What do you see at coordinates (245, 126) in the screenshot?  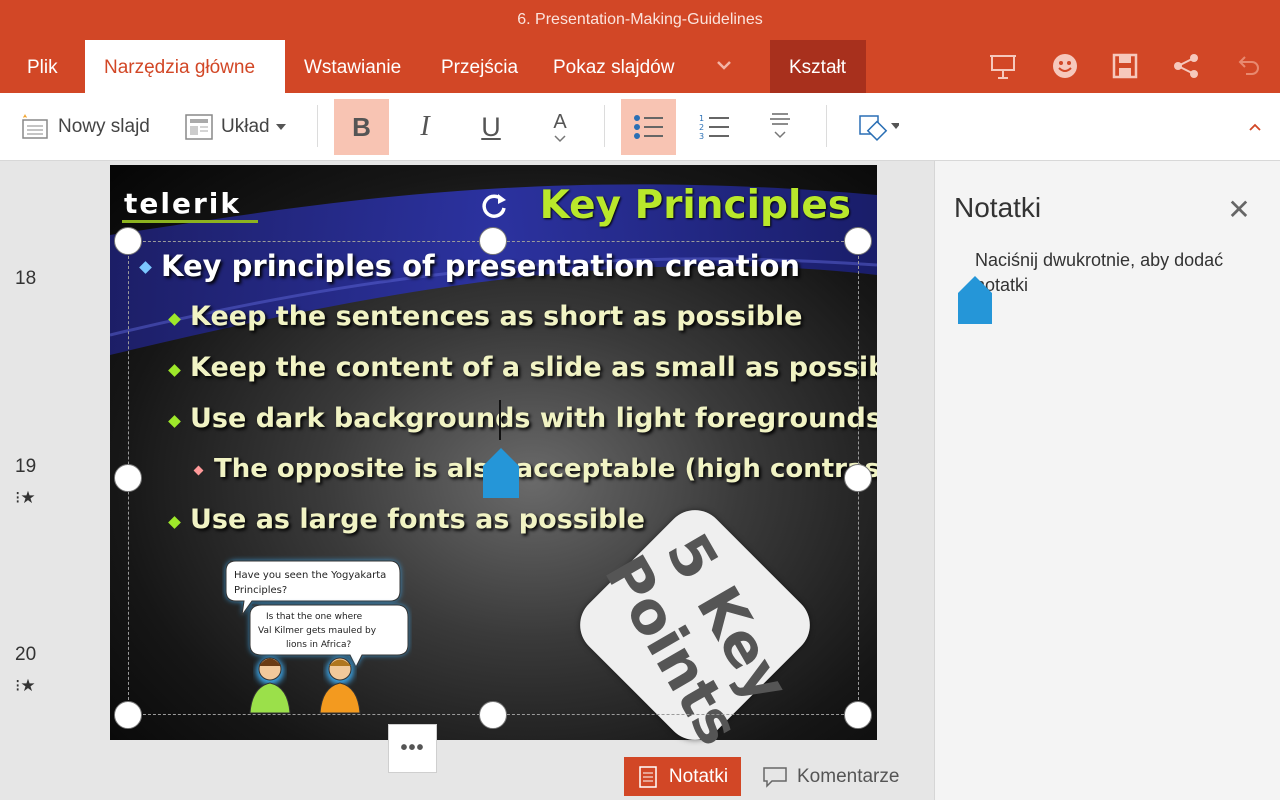 I see `layout-label: Układ` at bounding box center [245, 126].